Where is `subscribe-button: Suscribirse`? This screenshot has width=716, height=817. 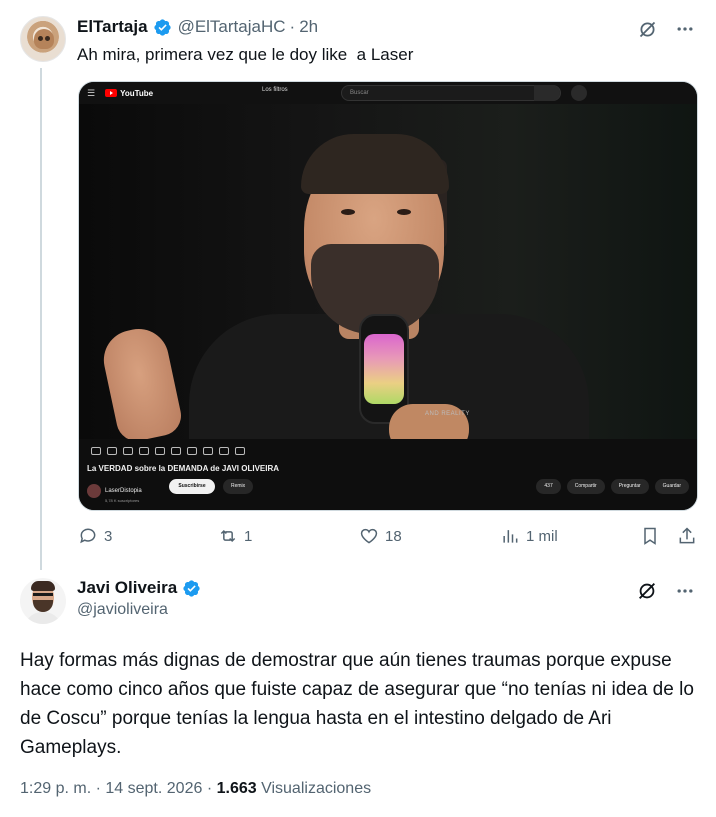
subscribe-button: Suscribirse is located at coordinates (192, 486).